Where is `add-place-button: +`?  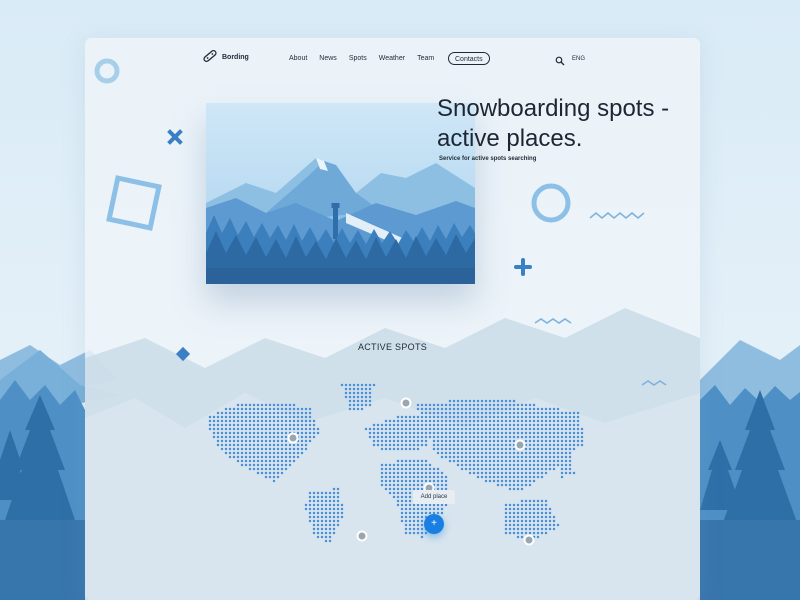
add-place-button: + is located at coordinates (434, 524).